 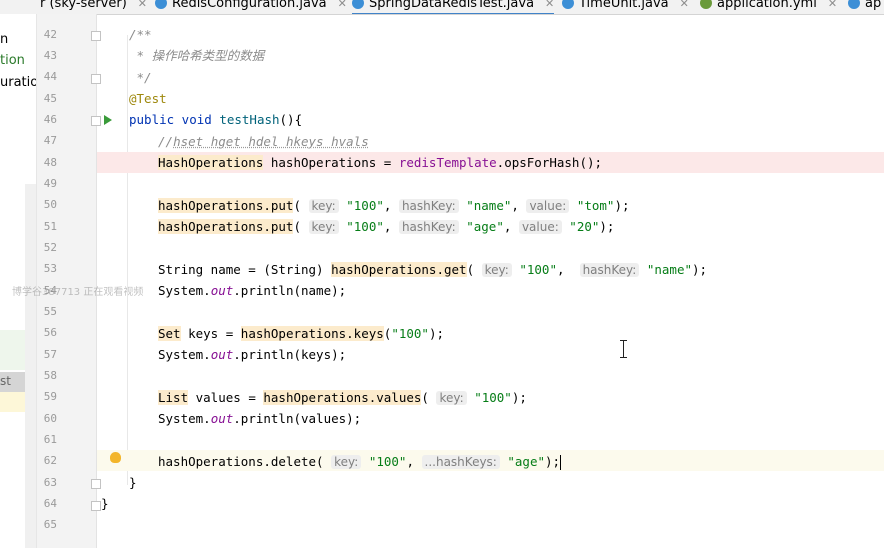 I want to click on code-line-54: System.out.println(name);, so click(x=252, y=290).